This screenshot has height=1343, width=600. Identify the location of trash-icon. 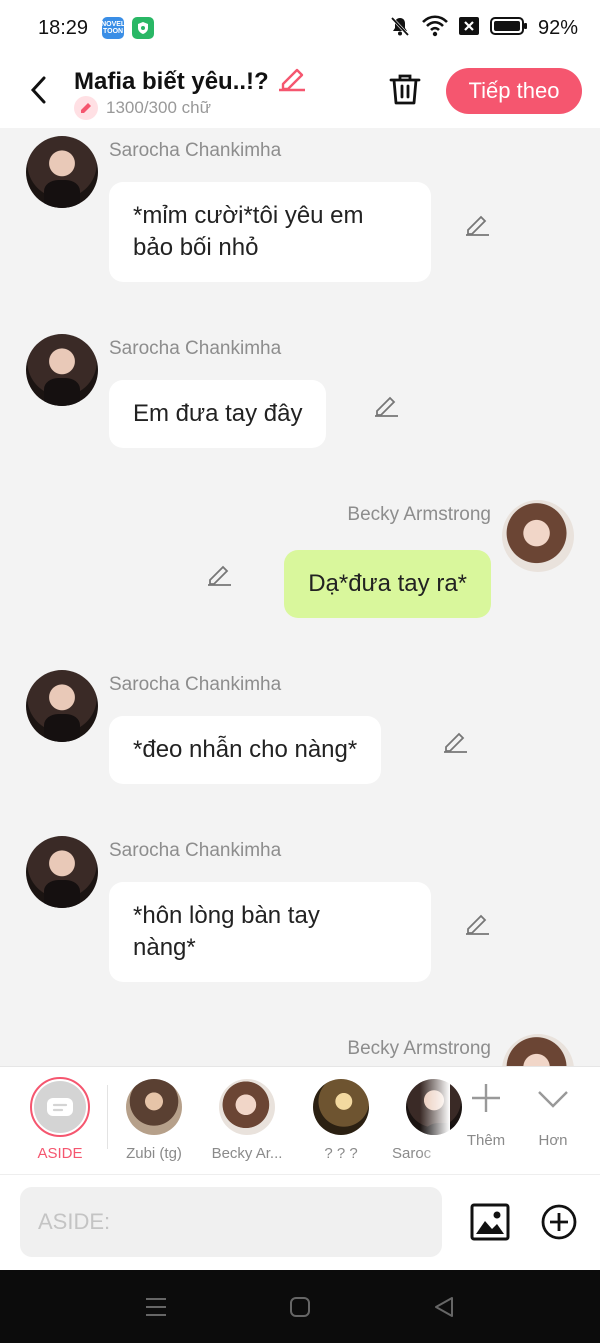
(405, 89).